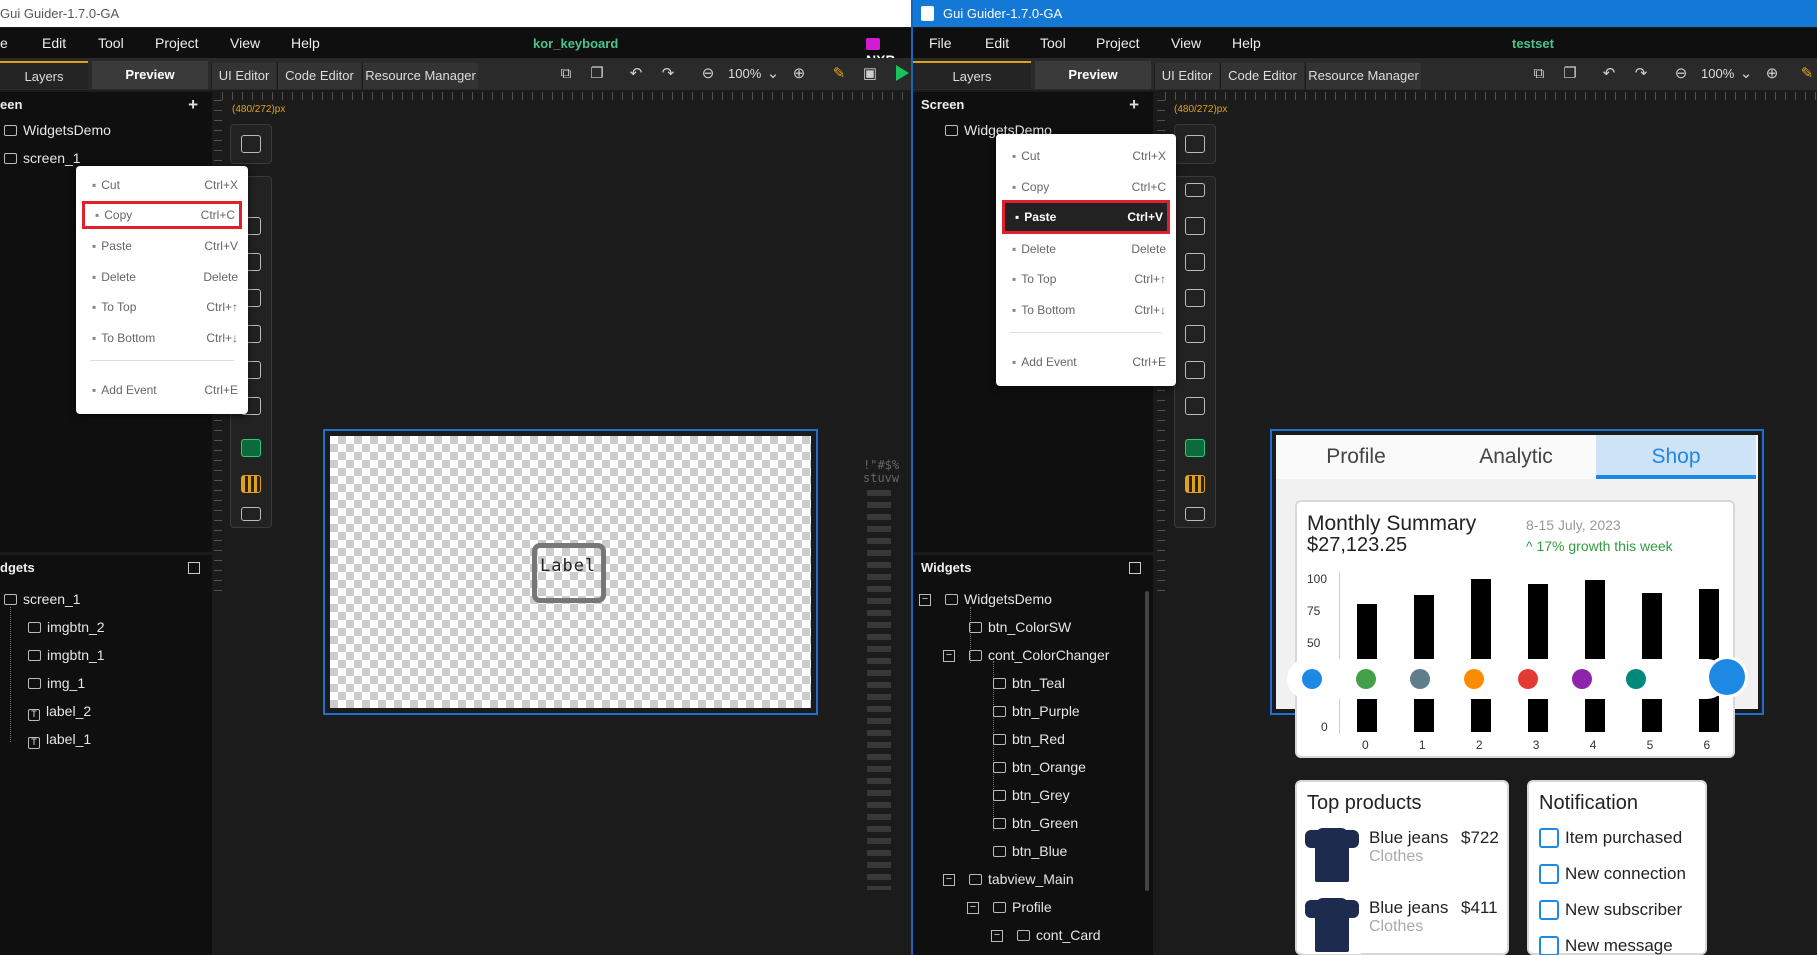 The height and width of the screenshot is (955, 1817). What do you see at coordinates (799, 74) in the screenshot?
I see `zoom-in-icon: ⊕` at bounding box center [799, 74].